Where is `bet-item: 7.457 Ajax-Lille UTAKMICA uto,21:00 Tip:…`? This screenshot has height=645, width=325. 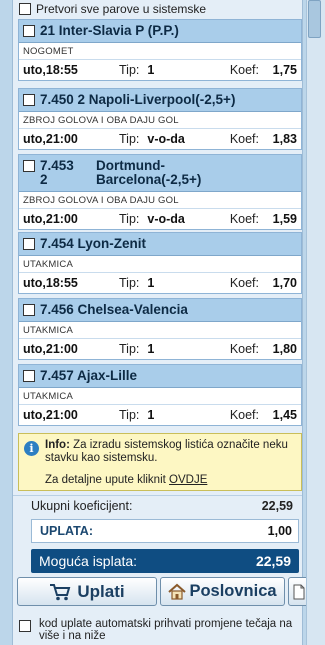 bet-item: 7.457 Ajax-Lille UTAKMICA uto,21:00 Tip:… is located at coordinates (160, 395).